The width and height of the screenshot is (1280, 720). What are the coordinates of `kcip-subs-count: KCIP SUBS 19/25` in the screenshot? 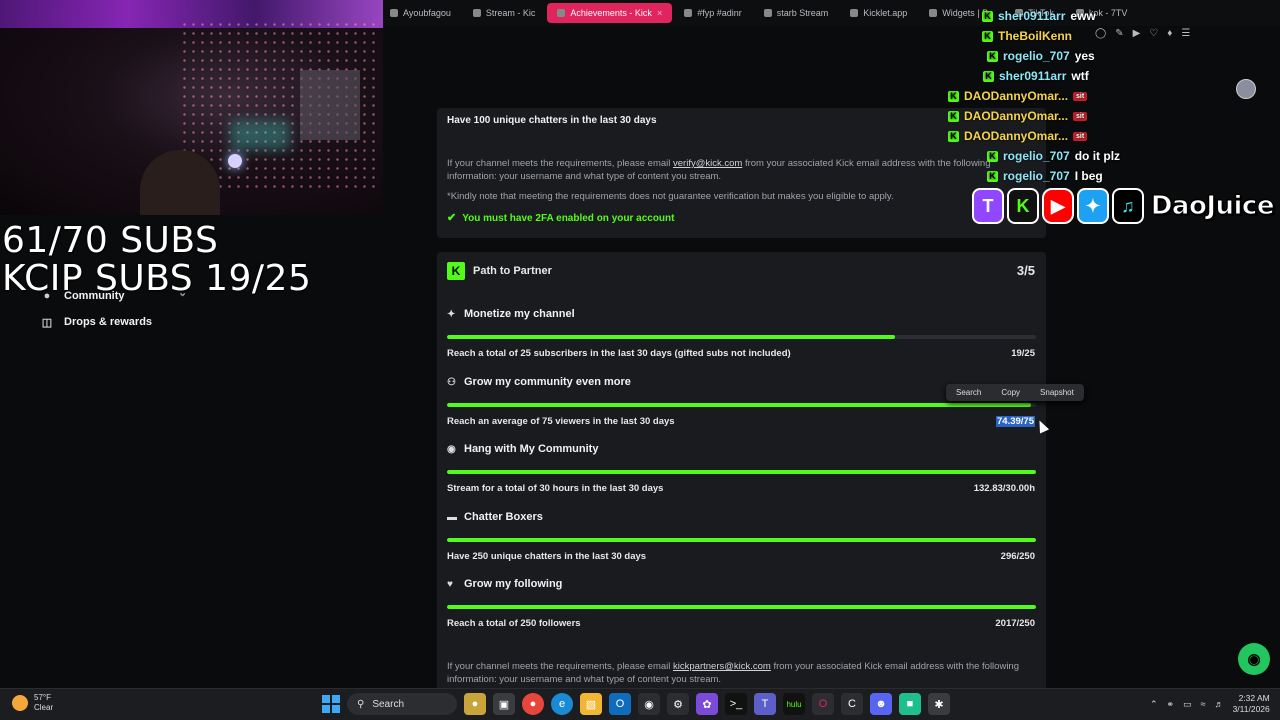 It's located at (157, 278).